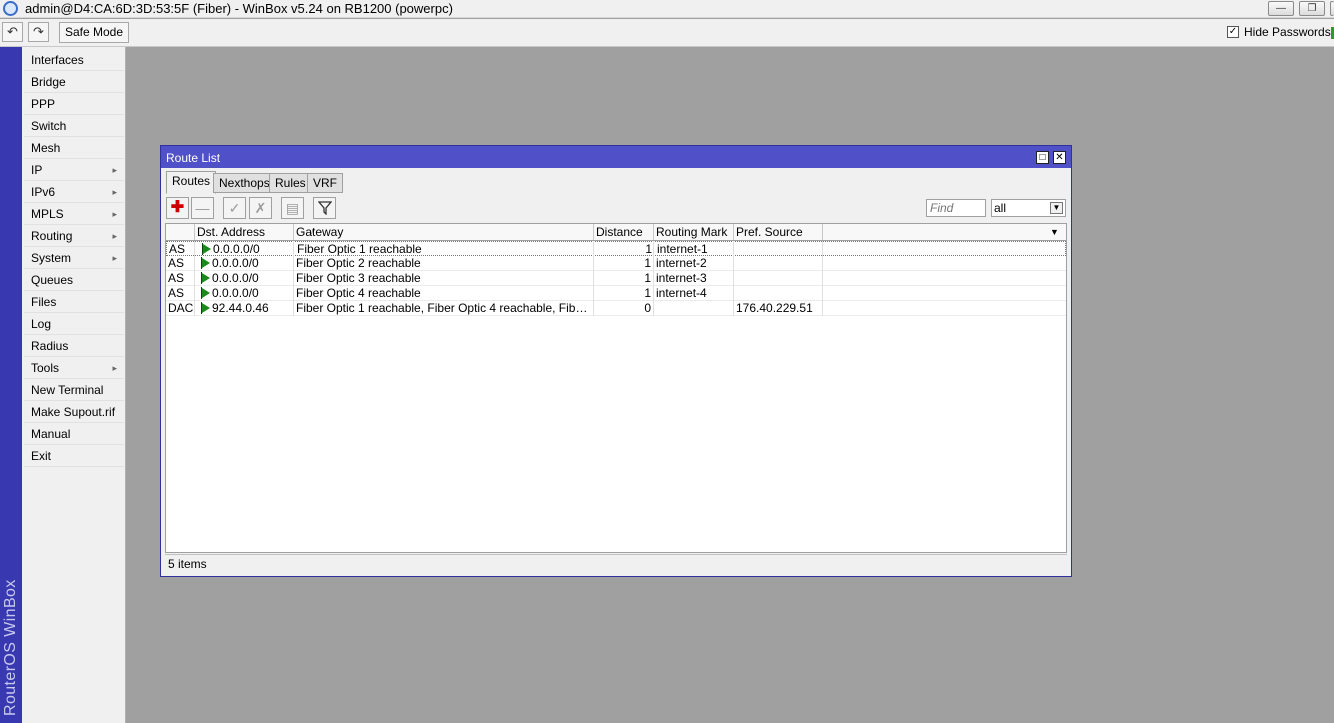  What do you see at coordinates (74, 170) in the screenshot?
I see `sidebar-item-ip: IP ▸` at bounding box center [74, 170].